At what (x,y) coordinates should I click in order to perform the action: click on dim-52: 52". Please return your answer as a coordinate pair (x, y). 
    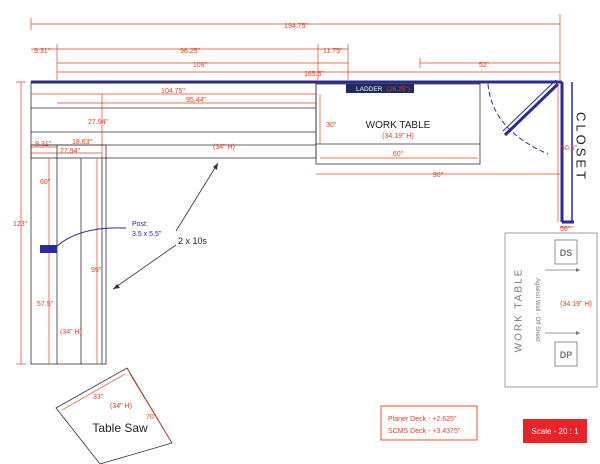
    Looking at the image, I should click on (484, 65).